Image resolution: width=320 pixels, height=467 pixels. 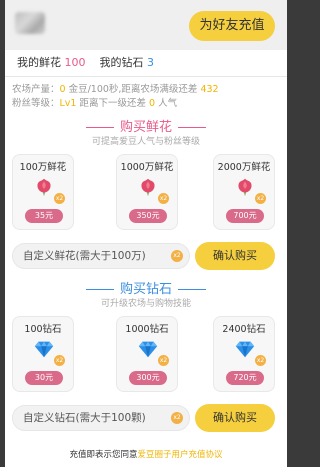 I want to click on package-name: 100万鲜花, so click(x=43, y=167).